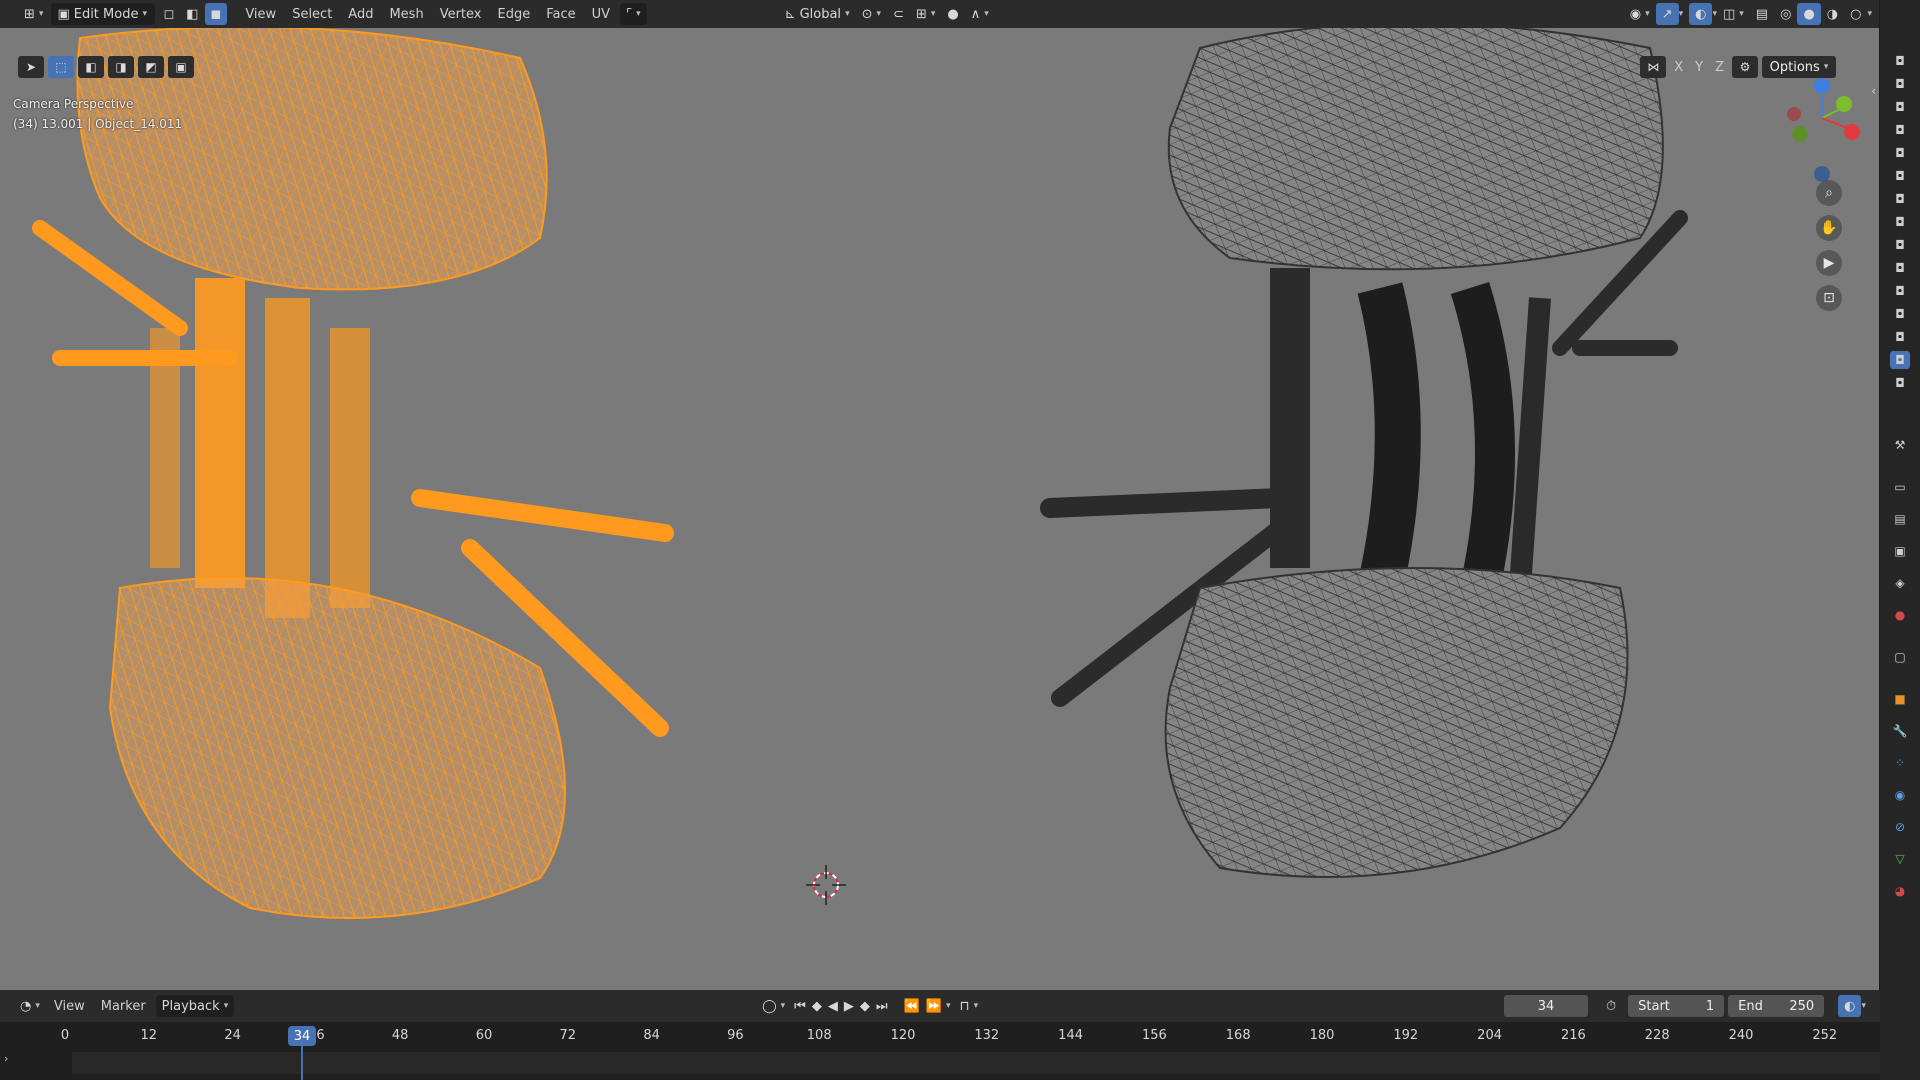  Describe the element at coordinates (1699, 67) in the screenshot. I see `mirror-axis-y: Y` at that location.